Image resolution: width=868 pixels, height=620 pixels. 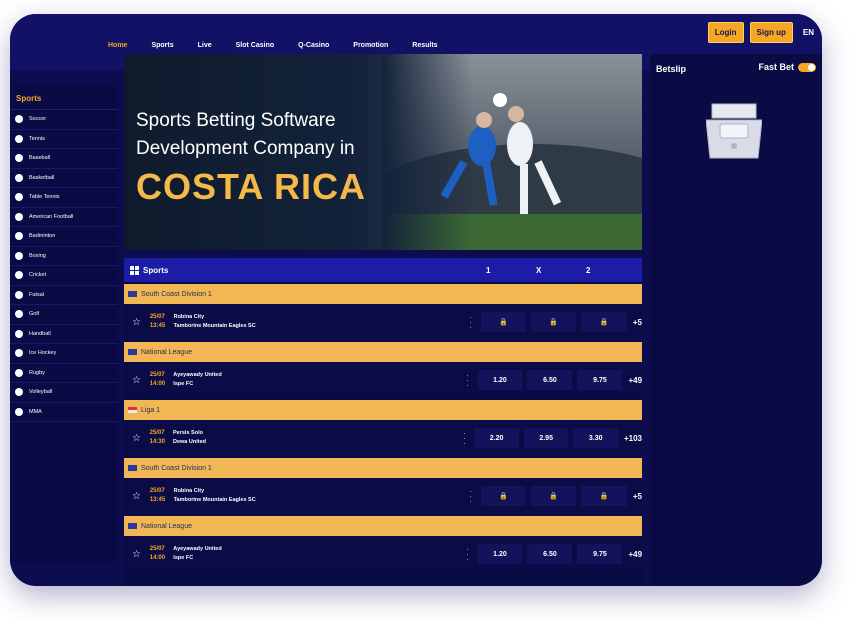 I want to click on sidebar-item-tennis: Tennis, so click(x=64, y=139).